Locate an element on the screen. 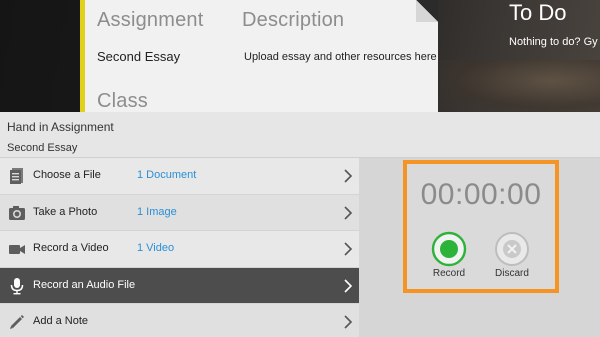 The height and width of the screenshot is (337, 600). assignment-header: Assignment is located at coordinates (150, 20).